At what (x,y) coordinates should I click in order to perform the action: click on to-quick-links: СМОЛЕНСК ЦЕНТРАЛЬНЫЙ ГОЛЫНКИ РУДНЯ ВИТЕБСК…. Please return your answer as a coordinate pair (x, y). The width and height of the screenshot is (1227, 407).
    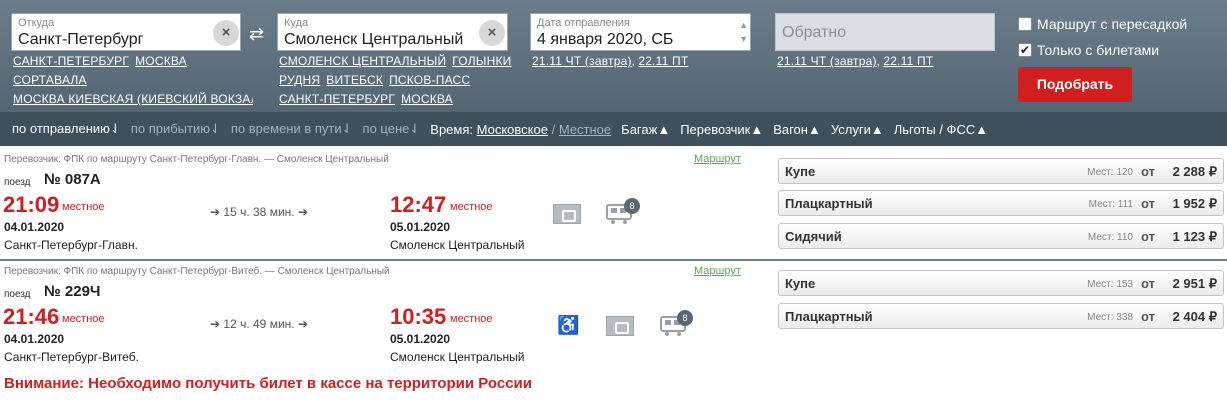
    Looking at the image, I should click on (396, 80).